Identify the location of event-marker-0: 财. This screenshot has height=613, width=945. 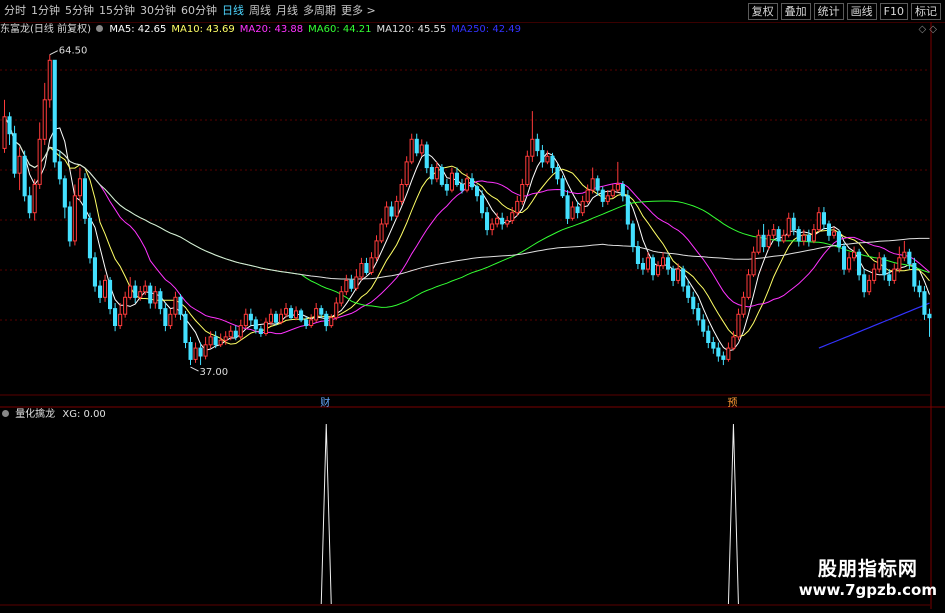
(325, 402).